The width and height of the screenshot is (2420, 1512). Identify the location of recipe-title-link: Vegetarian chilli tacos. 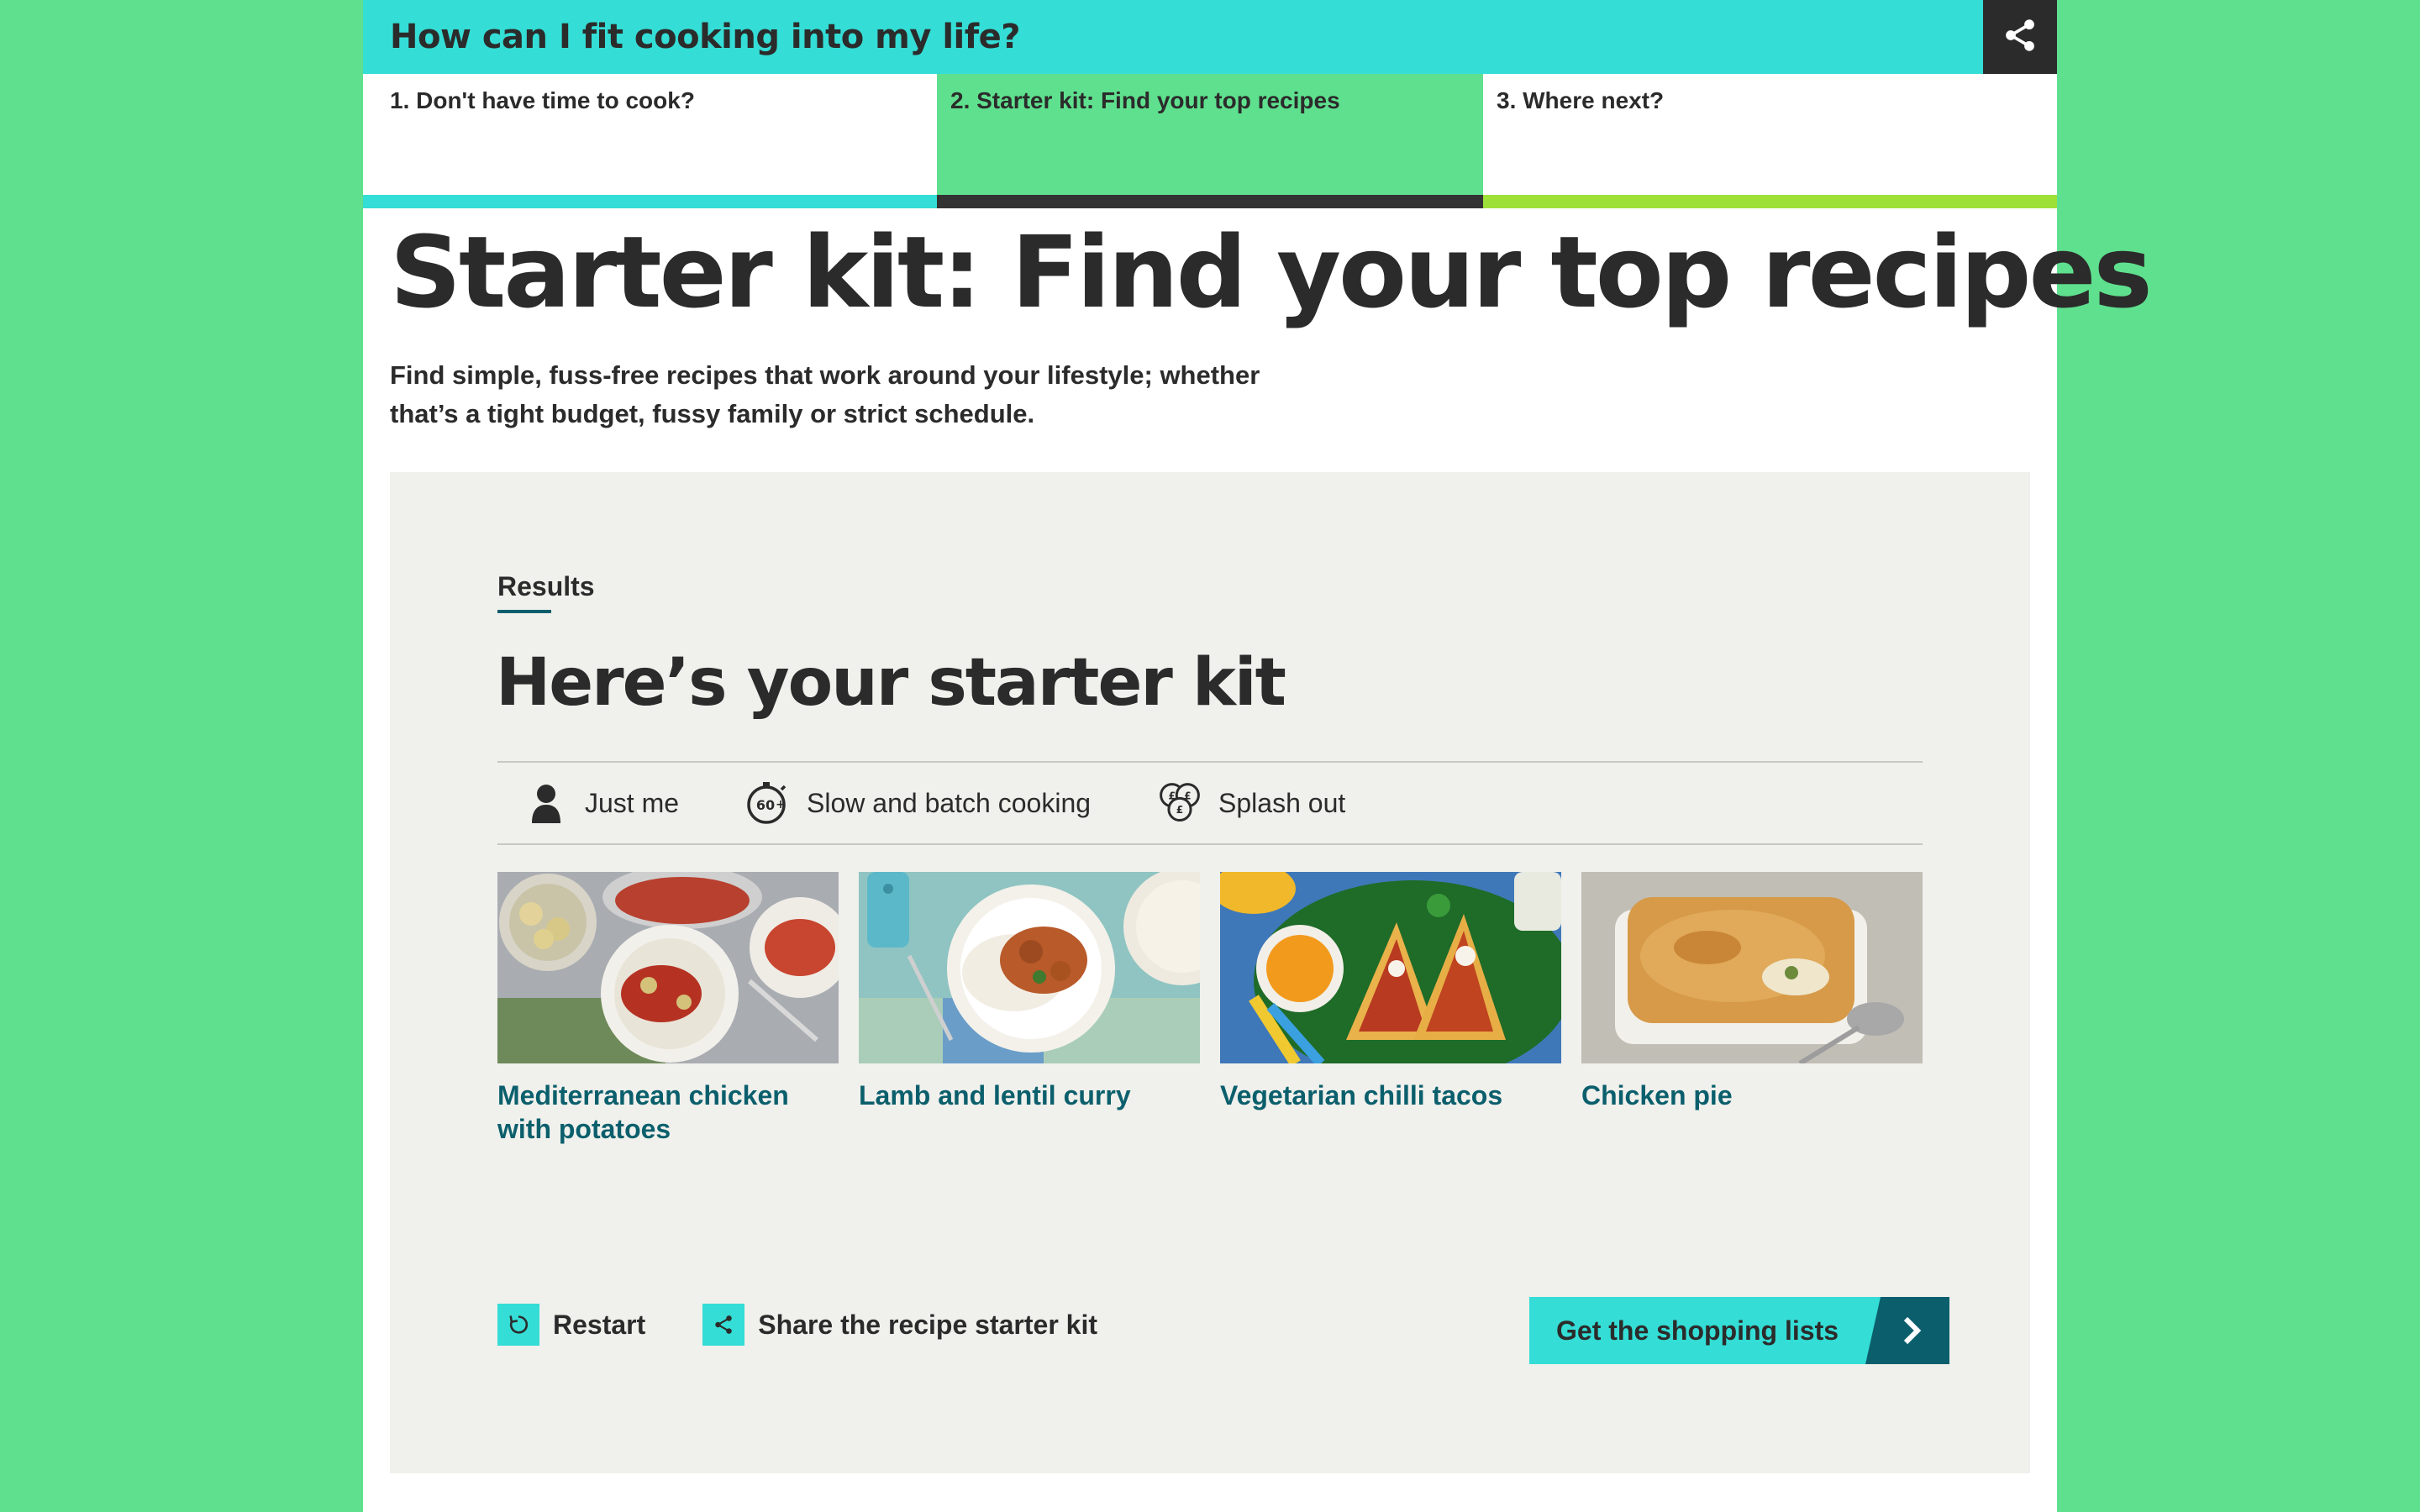
(1390, 1095).